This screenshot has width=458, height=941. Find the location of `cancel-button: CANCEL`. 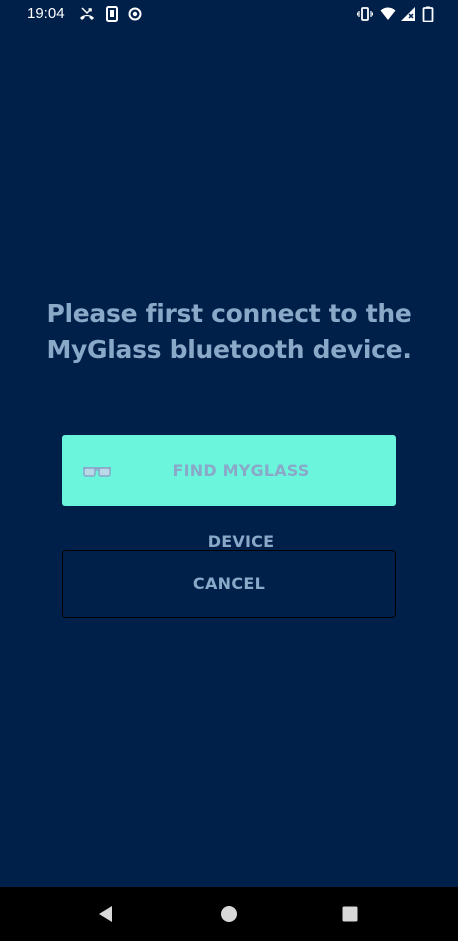

cancel-button: CANCEL is located at coordinates (229, 584).